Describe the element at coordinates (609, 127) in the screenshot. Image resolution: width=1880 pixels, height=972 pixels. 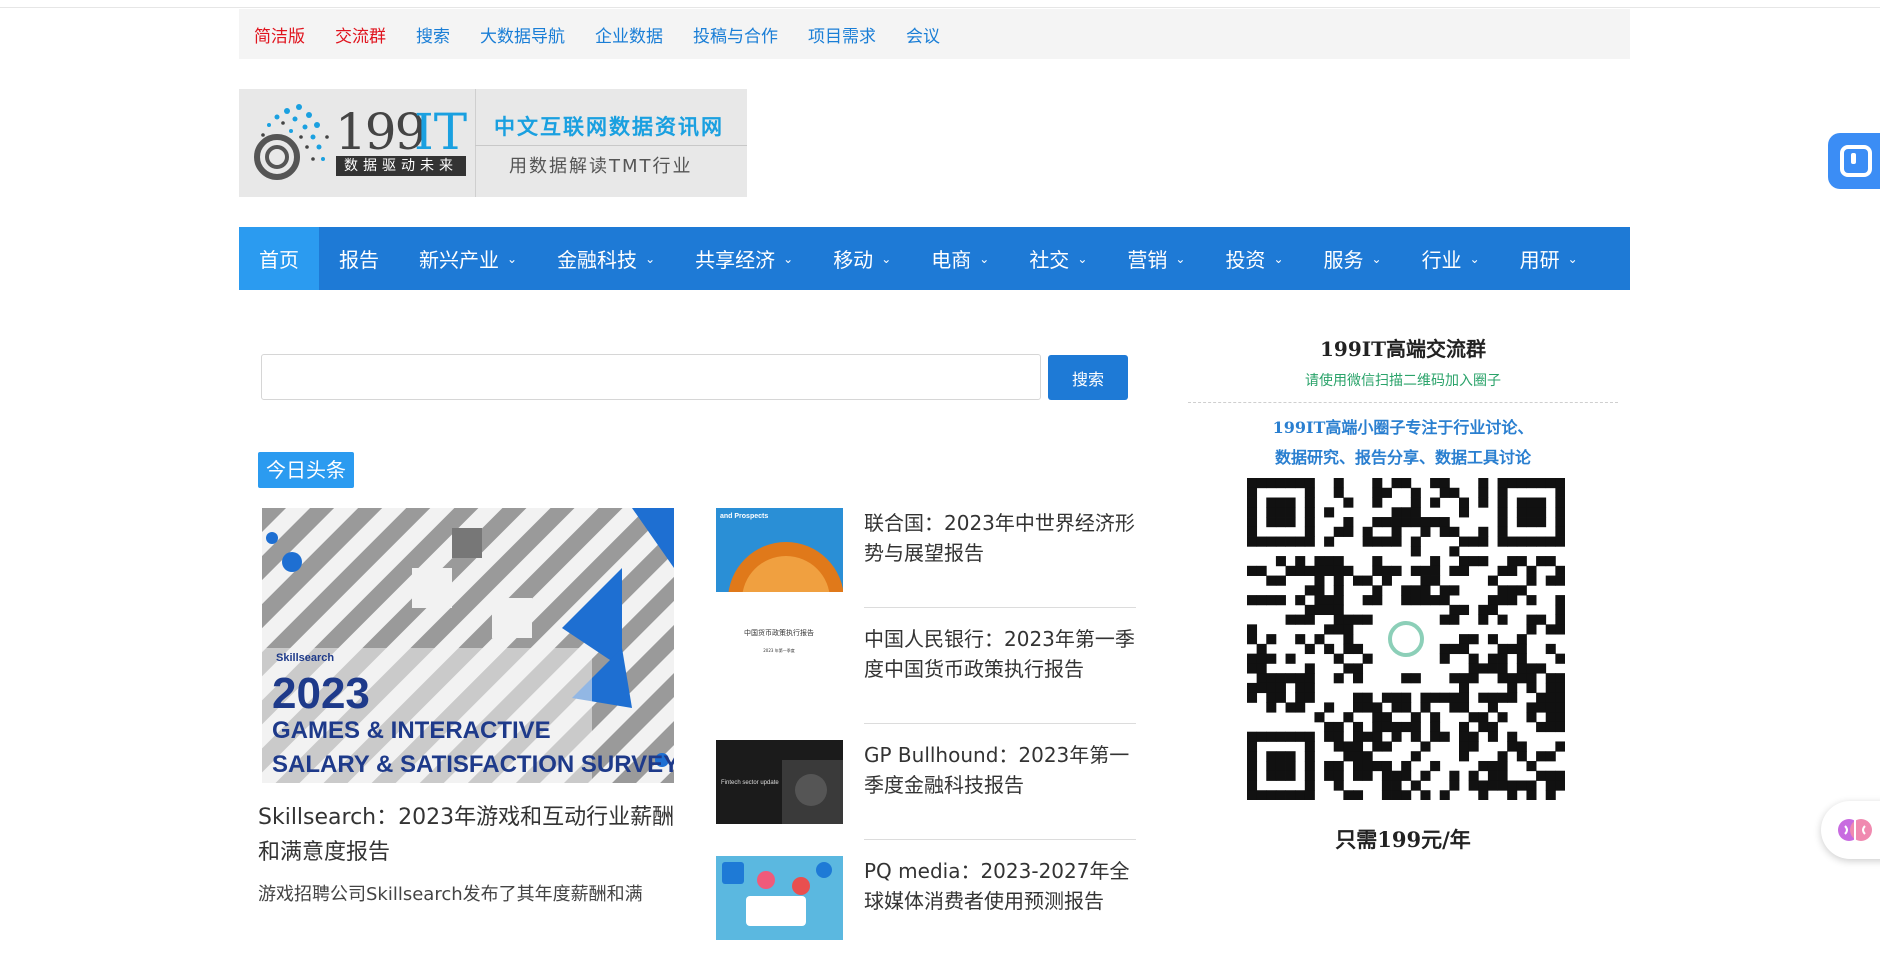
I see `logo-tagline: 中文互联网数据资讯网` at that location.